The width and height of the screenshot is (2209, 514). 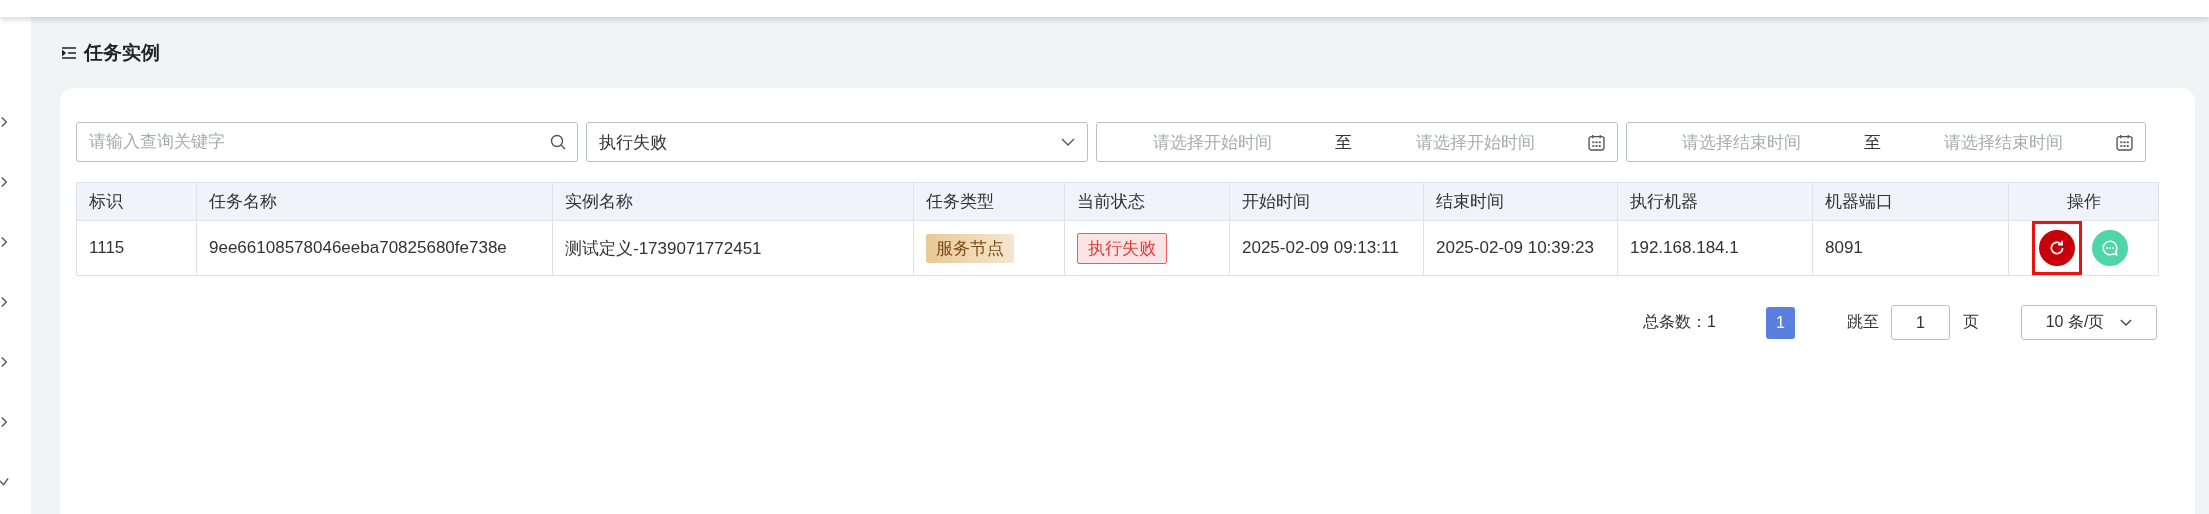 What do you see at coordinates (2083, 201) in the screenshot?
I see `column-header: 操作` at bounding box center [2083, 201].